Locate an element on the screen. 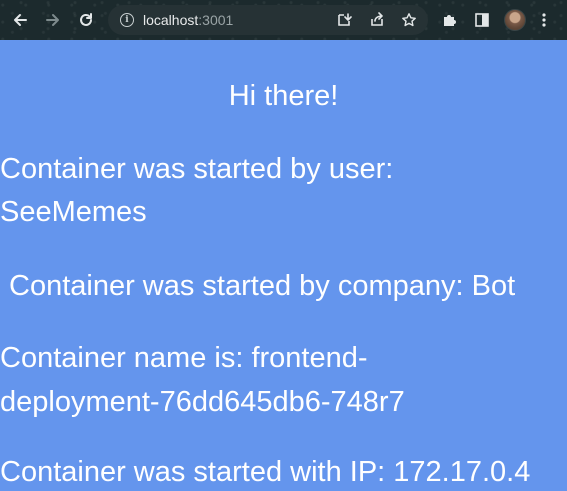  greeting-heading: Hi there! is located at coordinates (283, 96).